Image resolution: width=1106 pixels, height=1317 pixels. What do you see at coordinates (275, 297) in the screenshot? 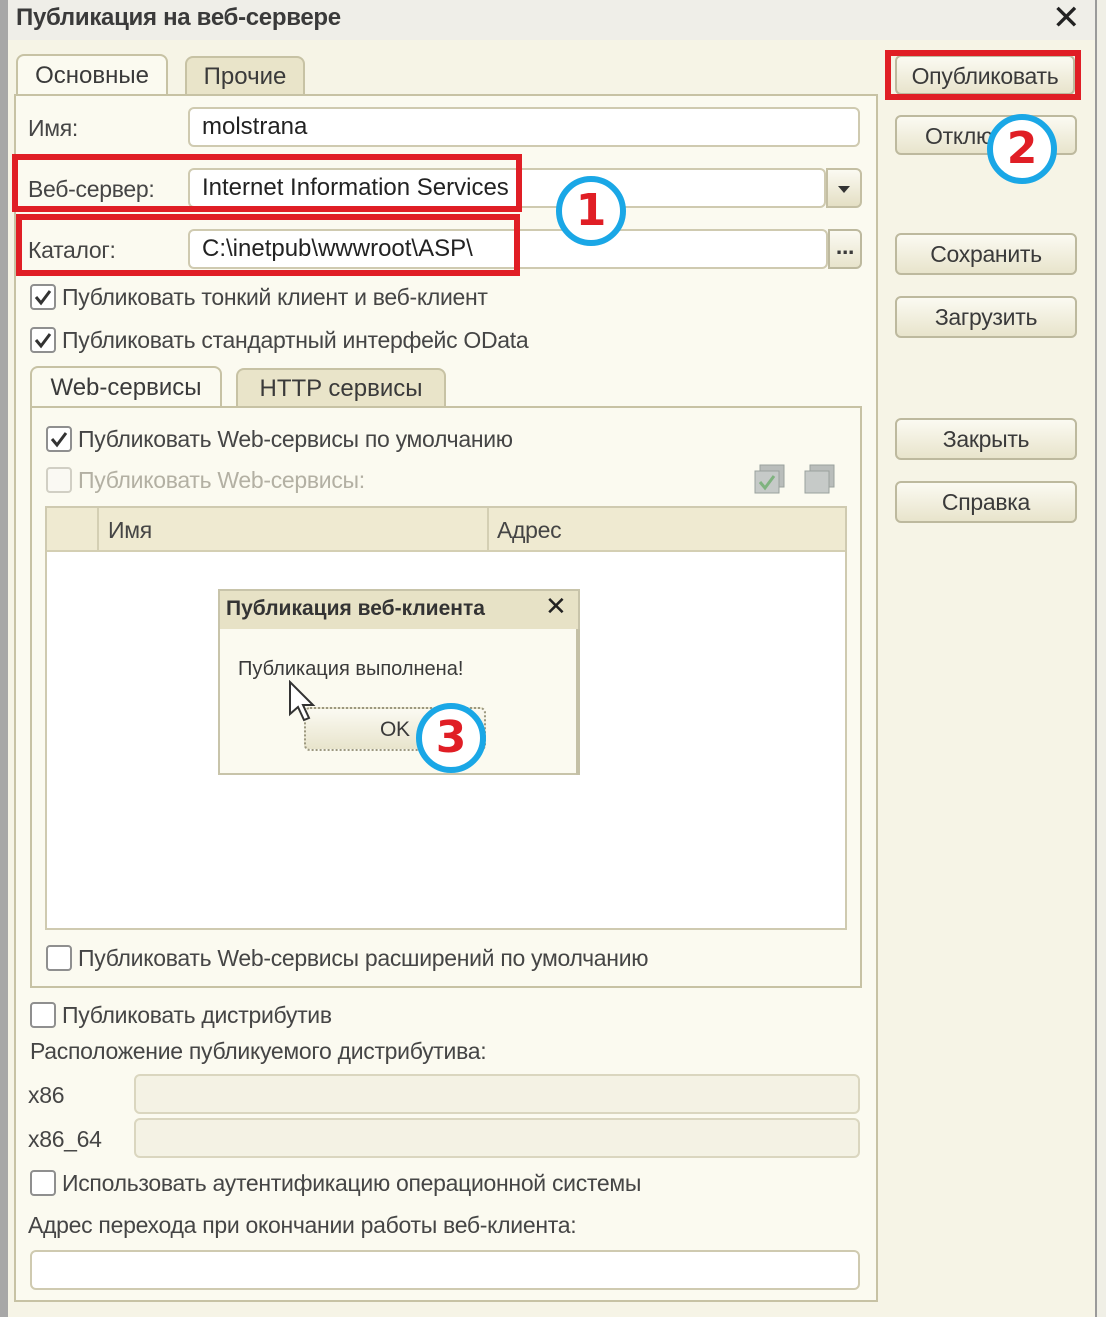
I see `thin-client-label: Публиковать тонкий клиент и веб-клиент` at bounding box center [275, 297].